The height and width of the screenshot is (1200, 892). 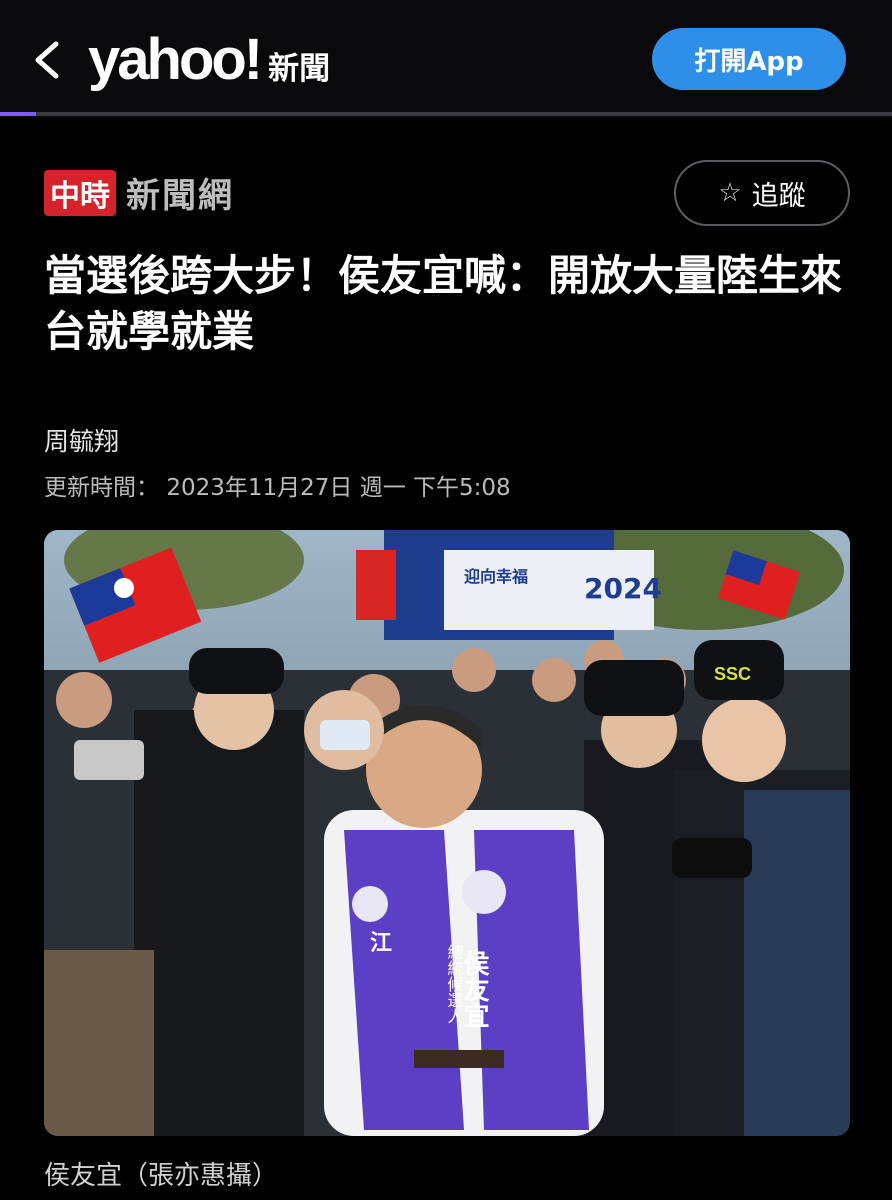 I want to click on source-logo: 中時 新聞網, so click(x=139, y=192).